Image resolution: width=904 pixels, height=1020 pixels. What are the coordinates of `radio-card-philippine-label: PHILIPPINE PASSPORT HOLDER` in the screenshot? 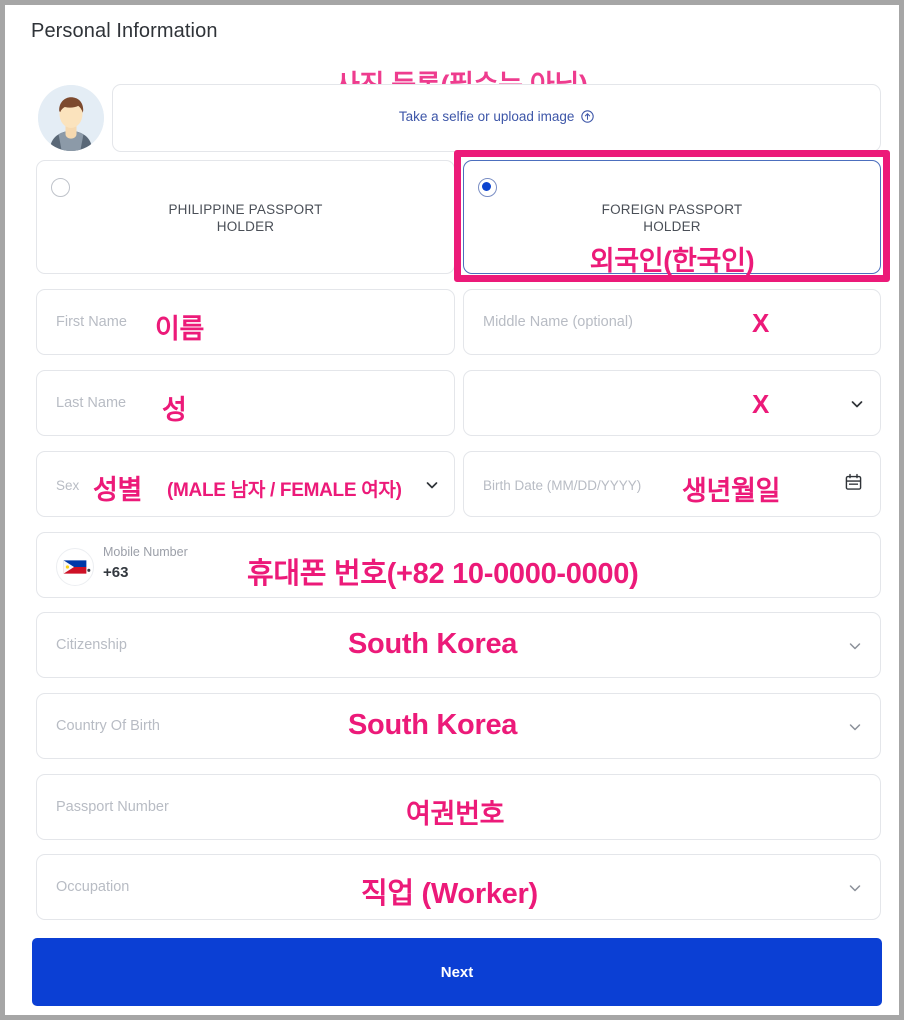 It's located at (245, 218).